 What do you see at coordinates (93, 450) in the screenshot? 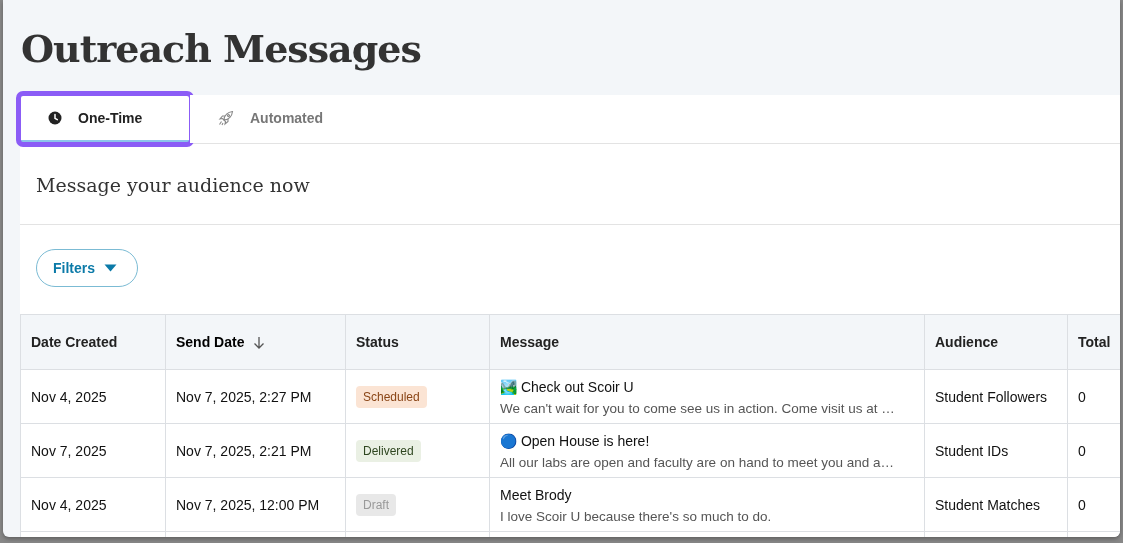
I see `table-cell: Nov 7, 2025` at bounding box center [93, 450].